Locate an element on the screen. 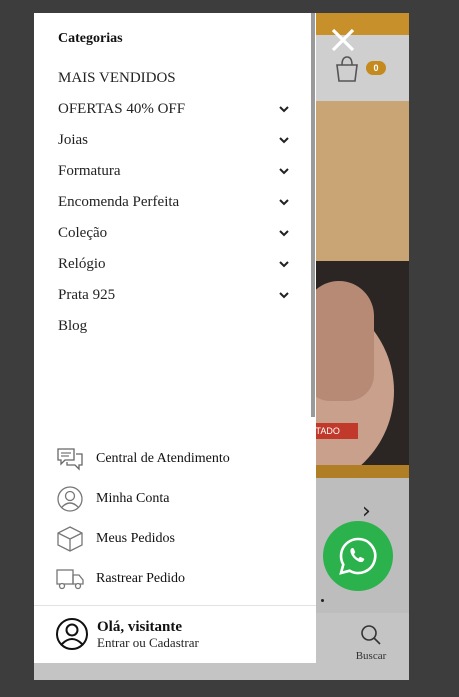  menu-item-joias: Joias is located at coordinates (174, 140).